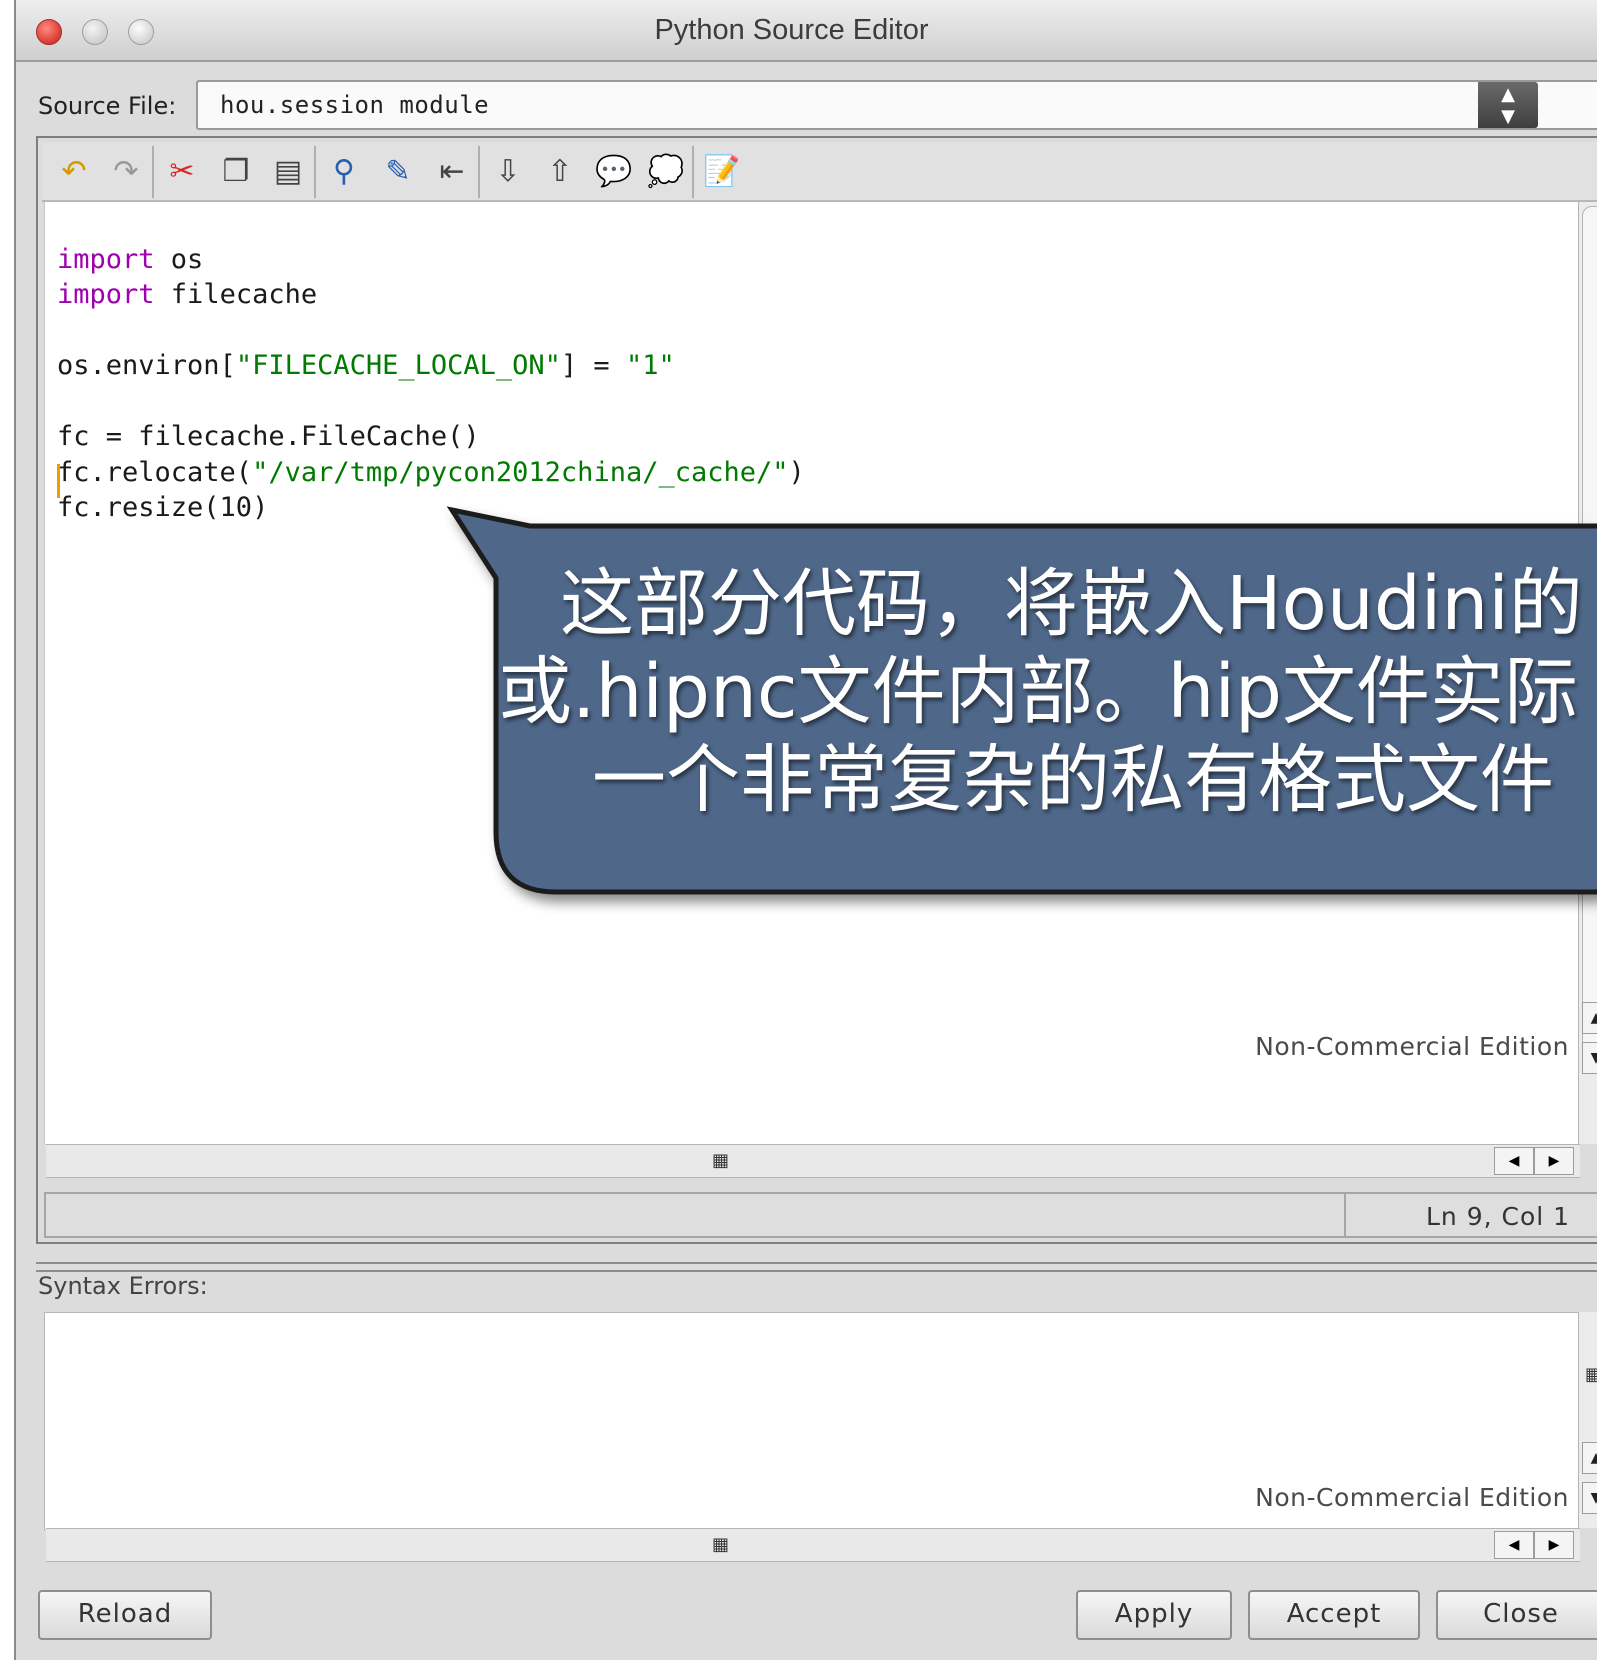 Image resolution: width=1597 pixels, height=1660 pixels. I want to click on callout-line-3: 一个非常复杂的私有格式文件, so click(1073, 780).